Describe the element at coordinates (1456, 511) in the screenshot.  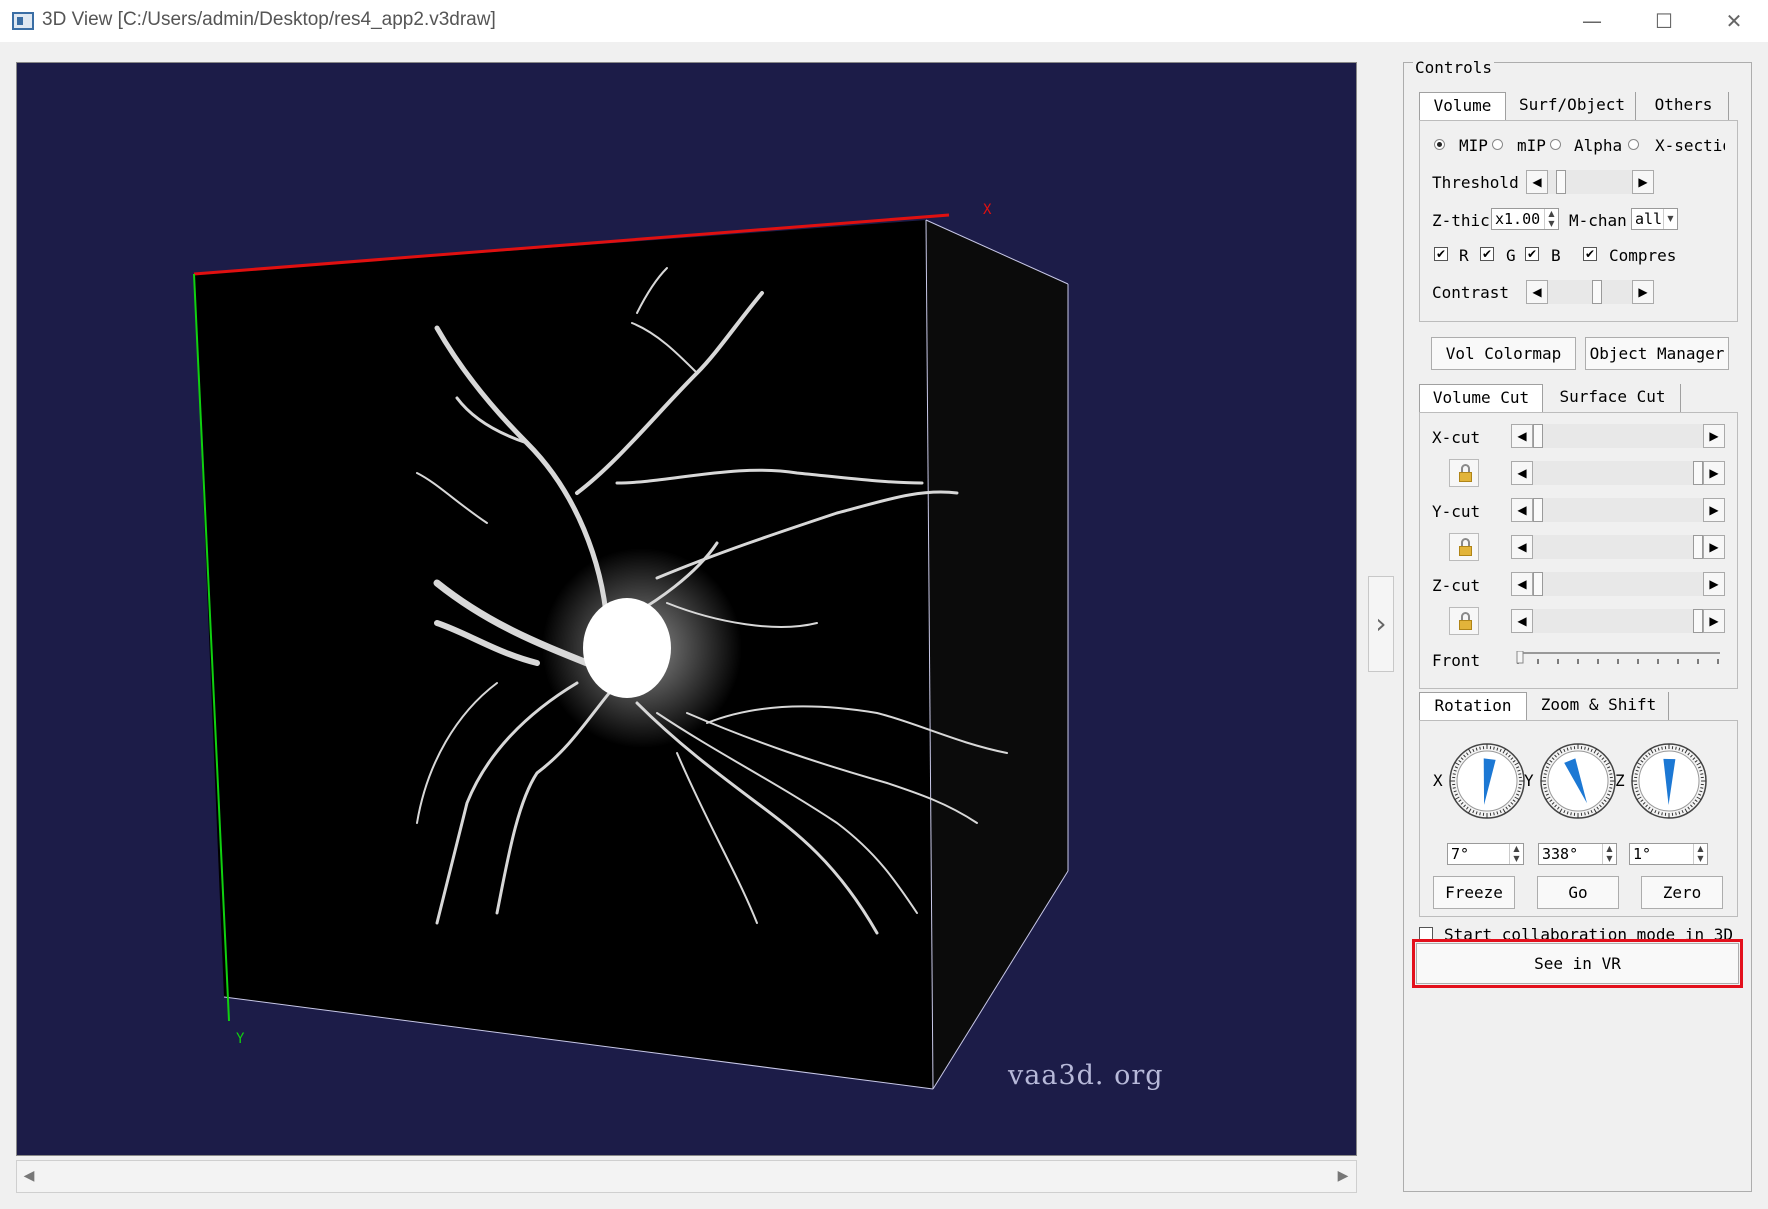
I see `y-cut-label: Y-cut` at that location.